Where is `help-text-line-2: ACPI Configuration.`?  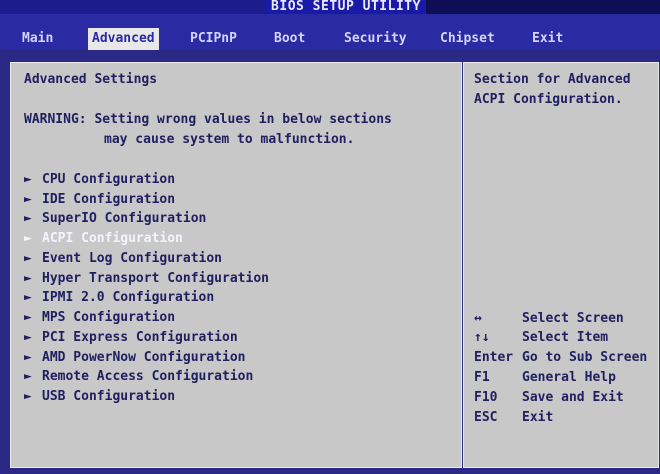 help-text-line-2: ACPI Configuration. is located at coordinates (548, 99).